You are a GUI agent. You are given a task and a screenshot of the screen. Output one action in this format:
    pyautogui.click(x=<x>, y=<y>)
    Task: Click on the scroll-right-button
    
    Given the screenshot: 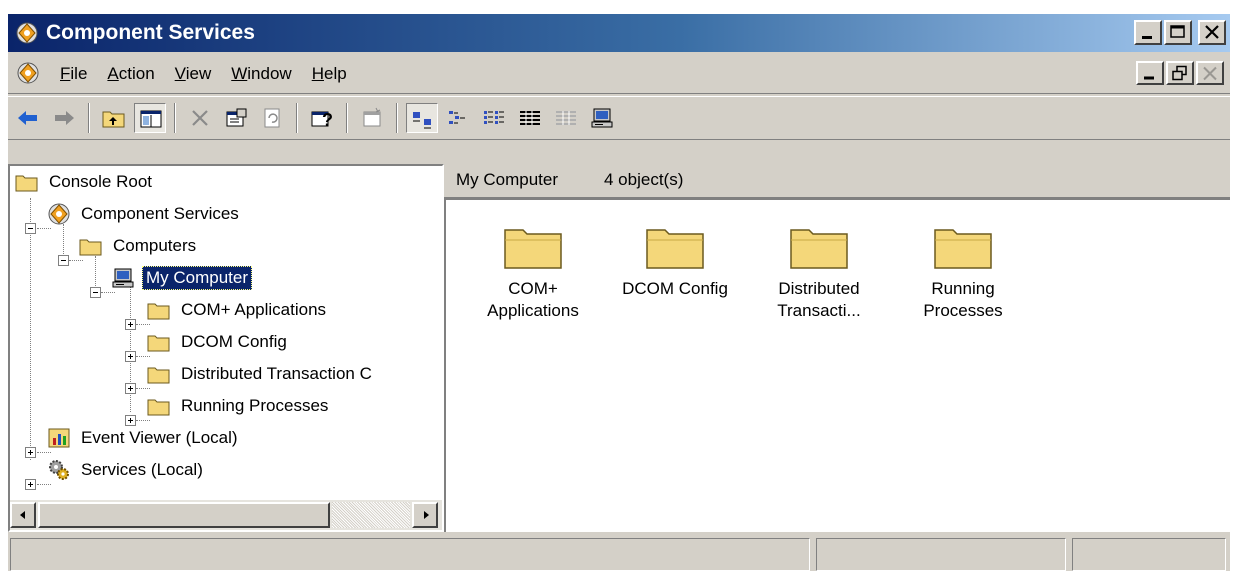 What is the action you would take?
    pyautogui.click(x=425, y=515)
    